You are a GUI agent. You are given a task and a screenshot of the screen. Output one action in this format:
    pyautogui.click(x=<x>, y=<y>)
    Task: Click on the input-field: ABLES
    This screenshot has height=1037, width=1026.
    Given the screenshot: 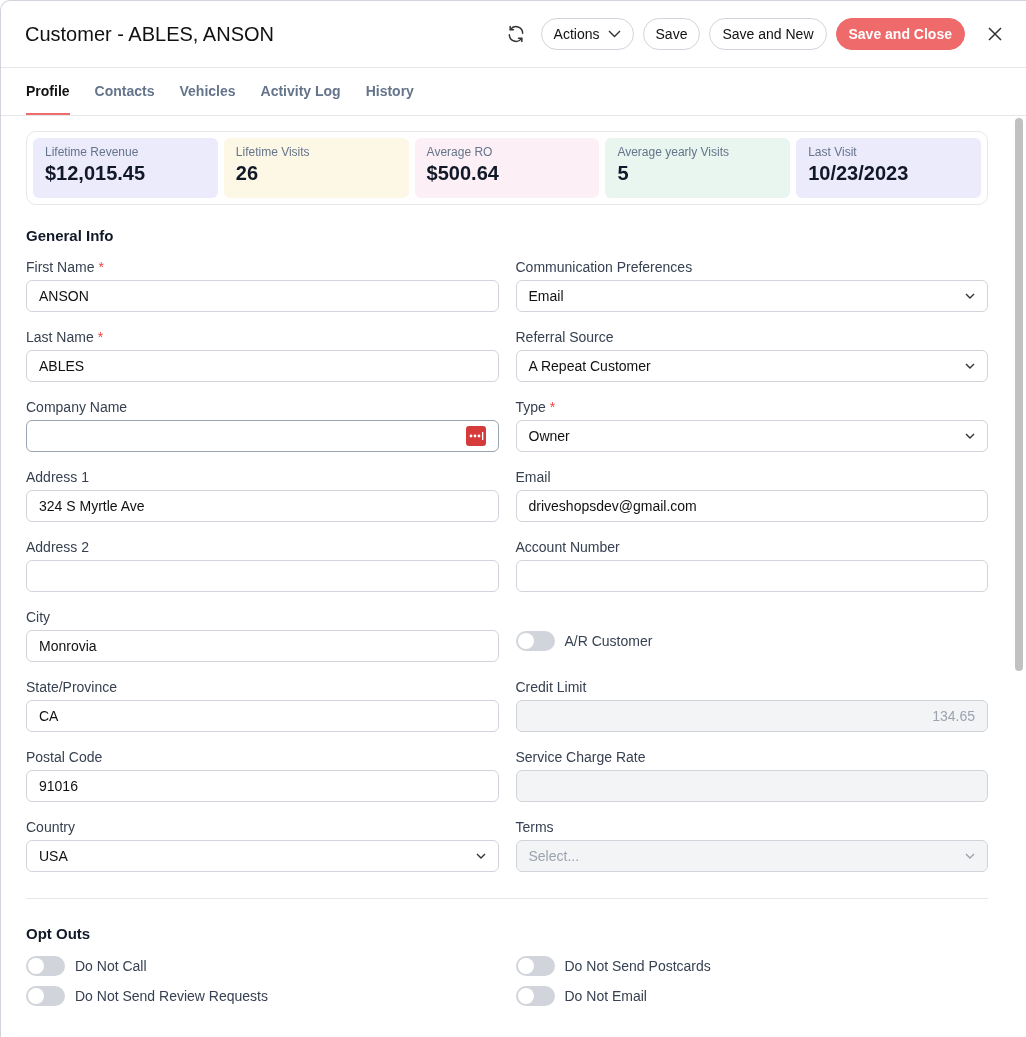 What is the action you would take?
    pyautogui.click(x=262, y=366)
    